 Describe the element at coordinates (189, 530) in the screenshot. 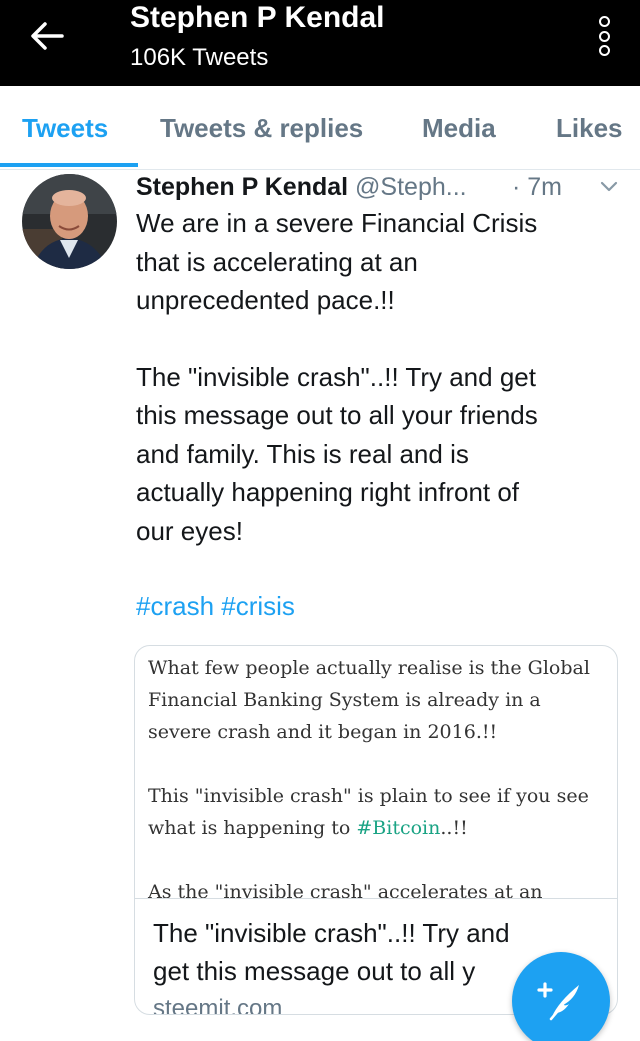

I see `tweet-text-line: our eyes!` at that location.